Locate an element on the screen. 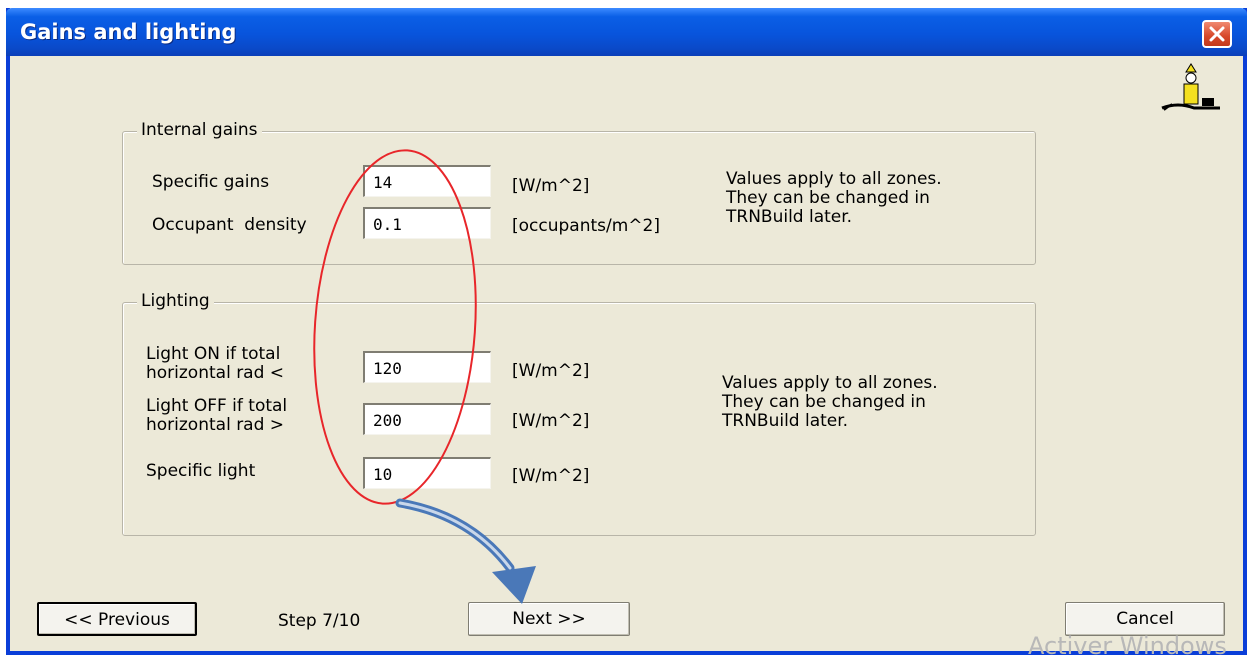  annotation-overlay is located at coordinates (424, 376).